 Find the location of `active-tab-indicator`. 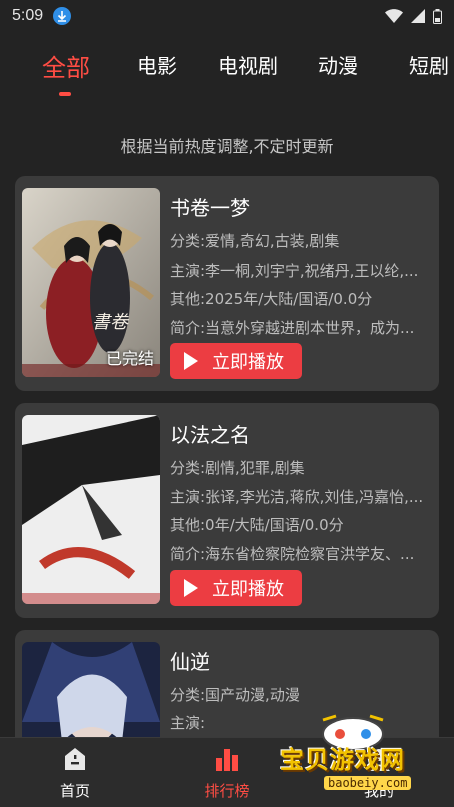

active-tab-indicator is located at coordinates (65, 94).